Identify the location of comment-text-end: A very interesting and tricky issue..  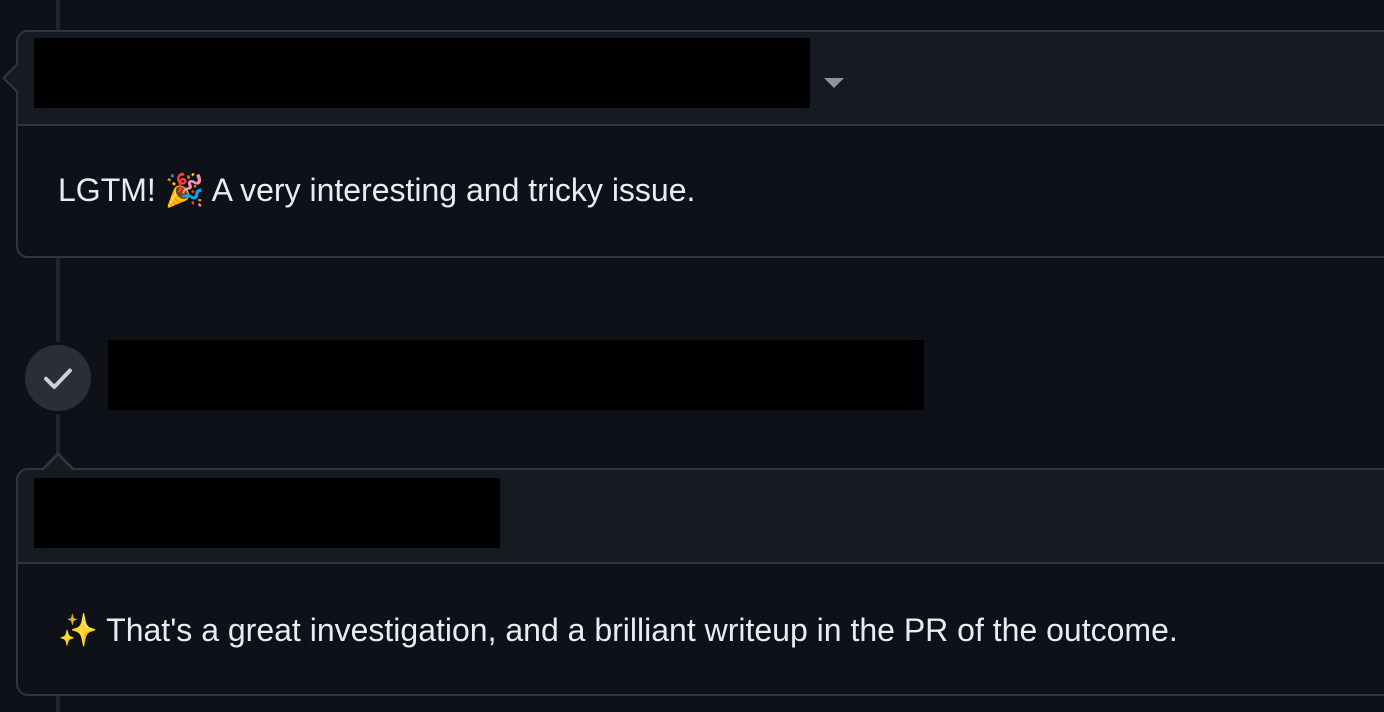
(450, 190).